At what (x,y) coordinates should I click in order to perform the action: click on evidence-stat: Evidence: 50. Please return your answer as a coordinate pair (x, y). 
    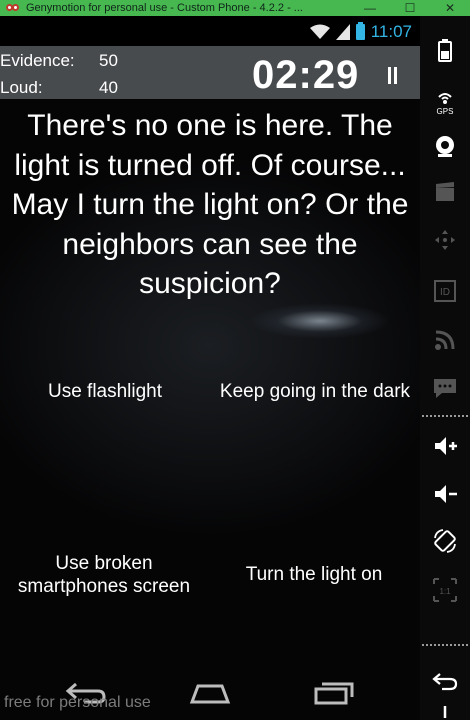
    Looking at the image, I should click on (59, 61).